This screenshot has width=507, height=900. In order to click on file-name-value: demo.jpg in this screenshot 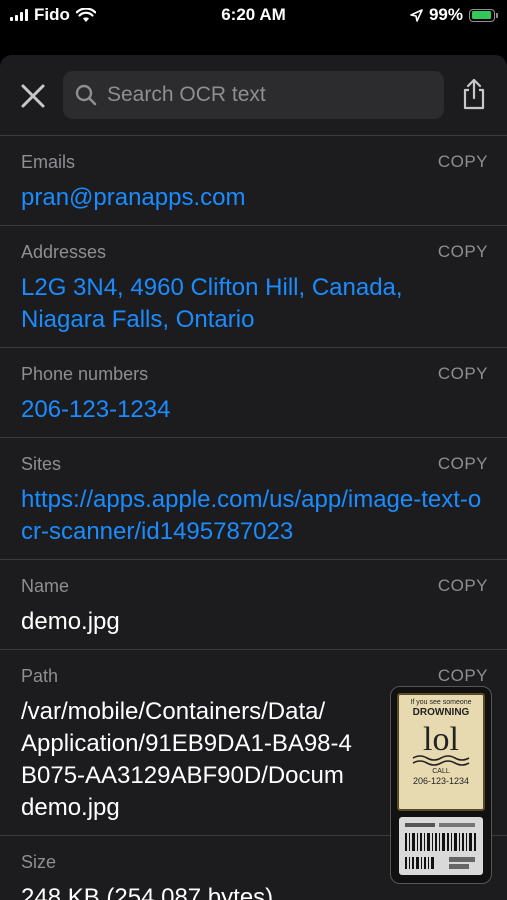, I will do `click(70, 621)`.